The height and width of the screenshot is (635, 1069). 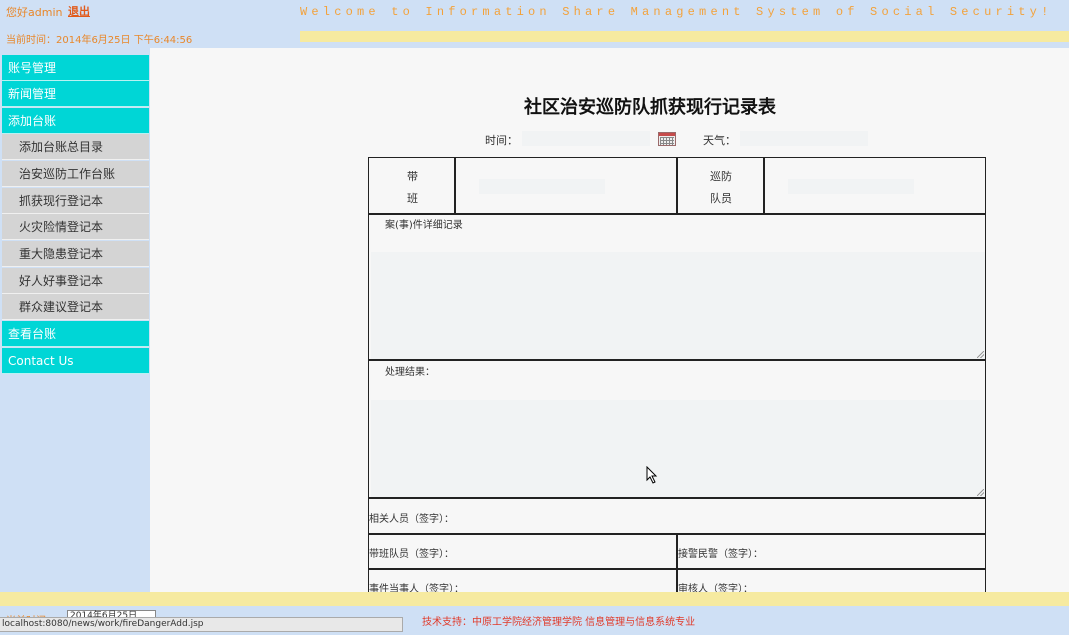 I want to click on lead-input, so click(x=542, y=186).